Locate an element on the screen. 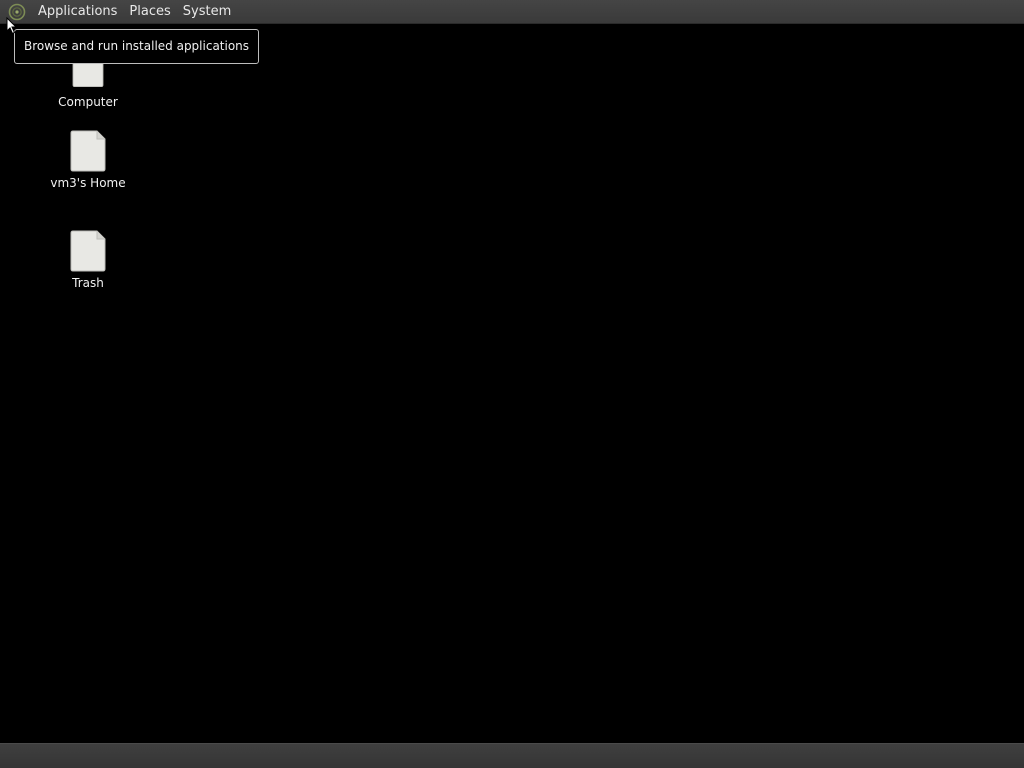  applications-menu: Applications is located at coordinates (77, 12).